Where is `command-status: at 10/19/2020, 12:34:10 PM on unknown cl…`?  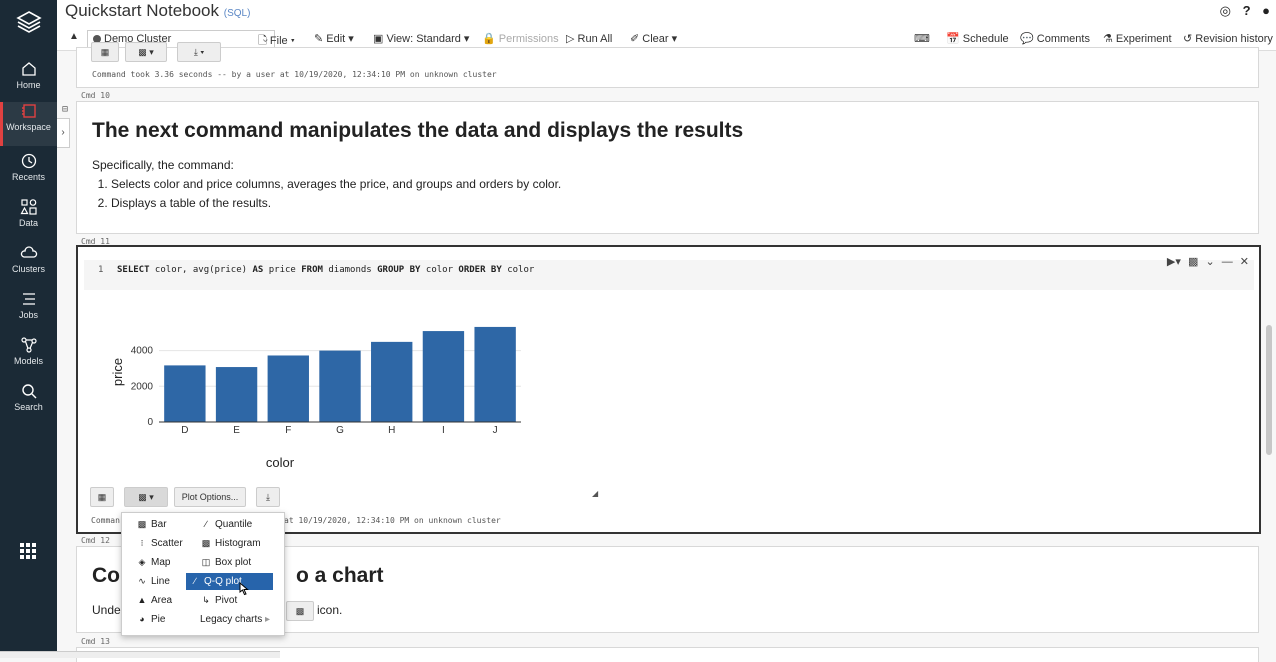
command-status: at 10/19/2020, 12:34:10 PM on unknown cl… is located at coordinates (392, 520).